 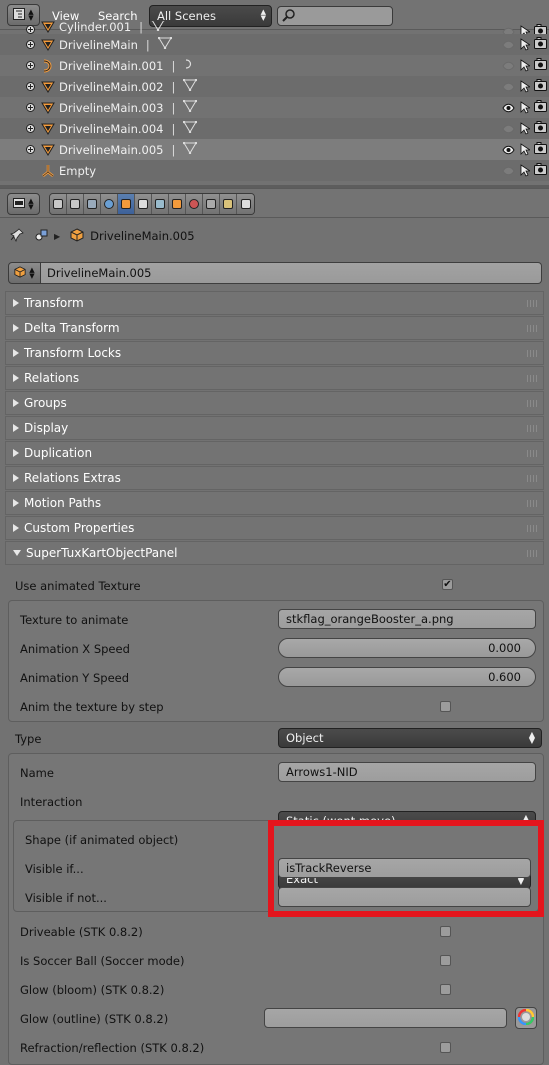 What do you see at coordinates (58, 204) in the screenshot?
I see `tab-render` at bounding box center [58, 204].